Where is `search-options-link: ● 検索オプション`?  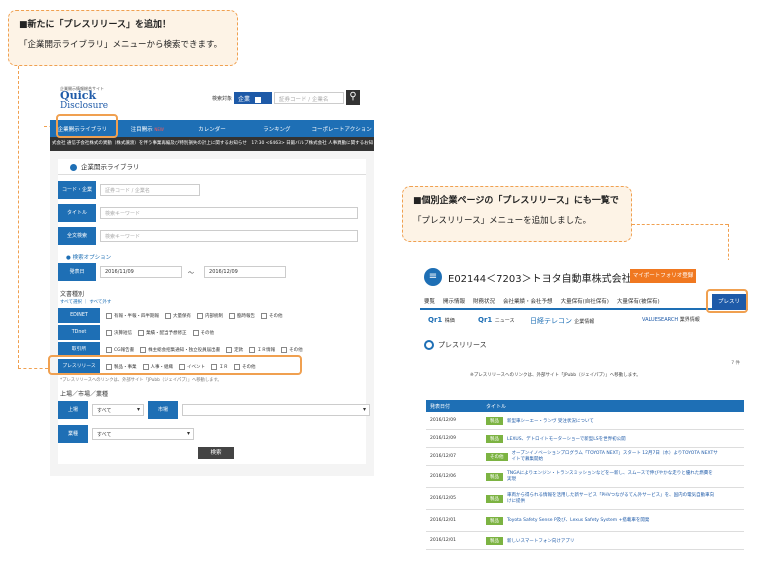
search-options-link: ● 検索オプション is located at coordinates (88, 257).